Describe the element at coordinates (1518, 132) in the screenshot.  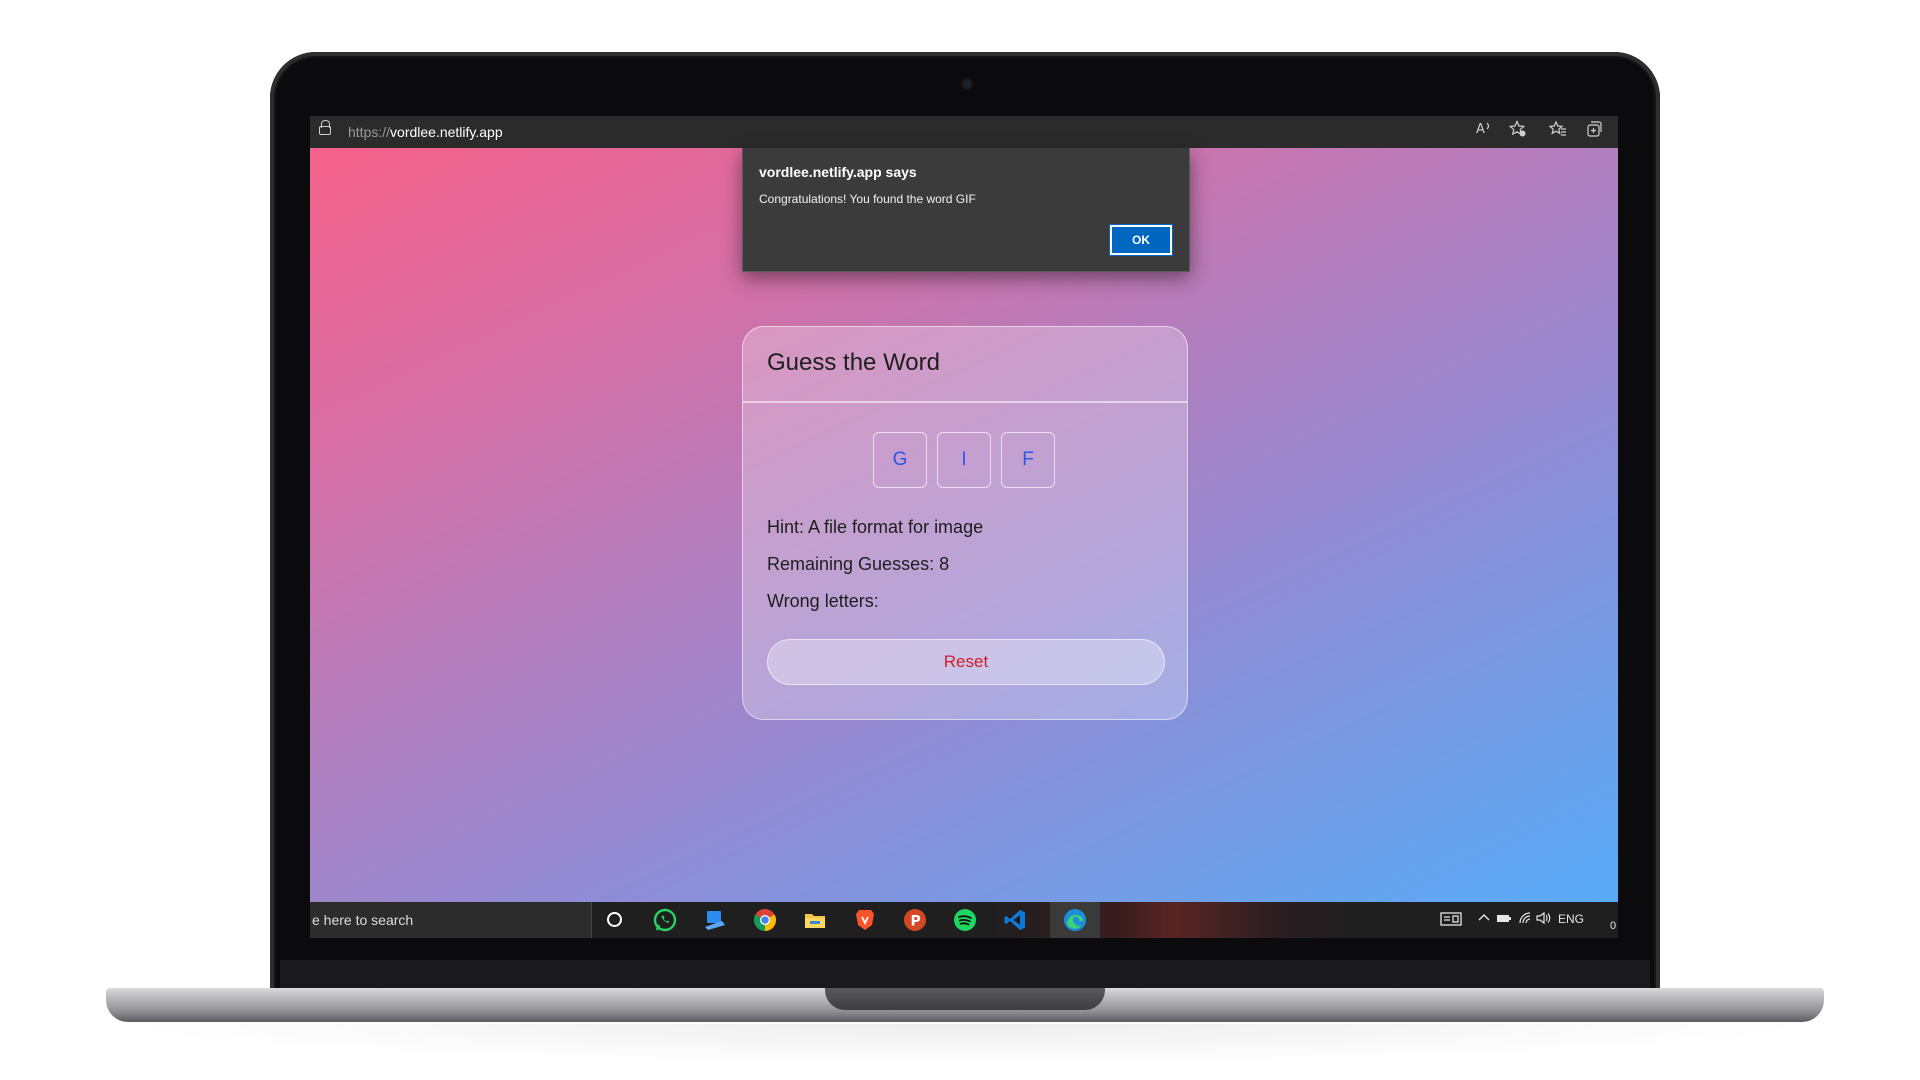
I see `add-favorite-icon` at that location.